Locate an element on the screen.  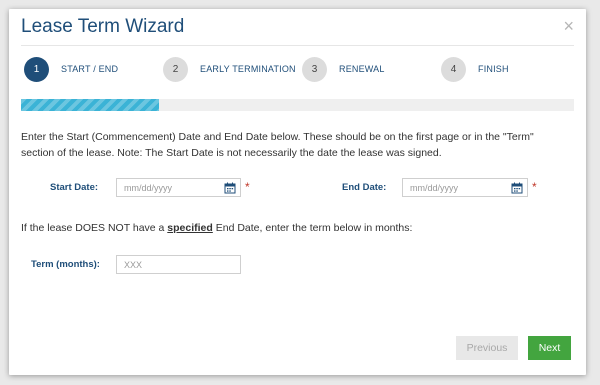
step-number-badge: 4 is located at coordinates (453, 69).